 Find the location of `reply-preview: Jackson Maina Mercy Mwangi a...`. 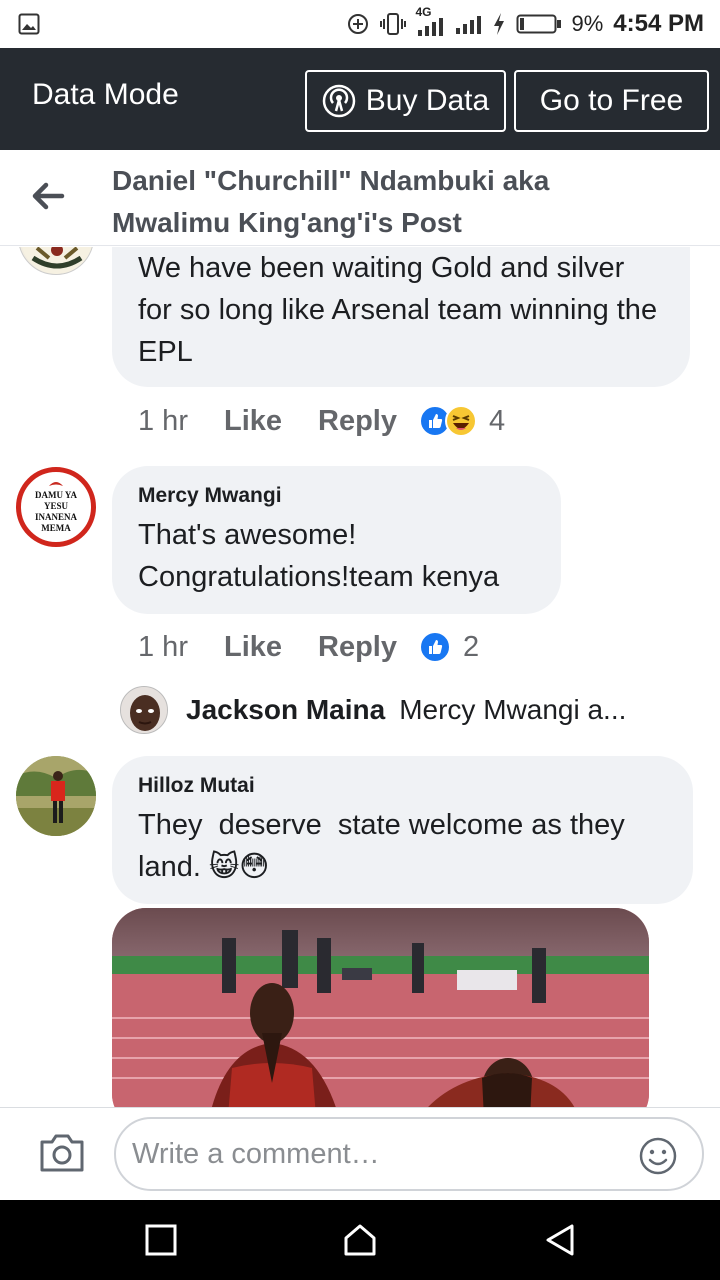

reply-preview: Jackson Maina Mercy Mwangi a... is located at coordinates (405, 710).